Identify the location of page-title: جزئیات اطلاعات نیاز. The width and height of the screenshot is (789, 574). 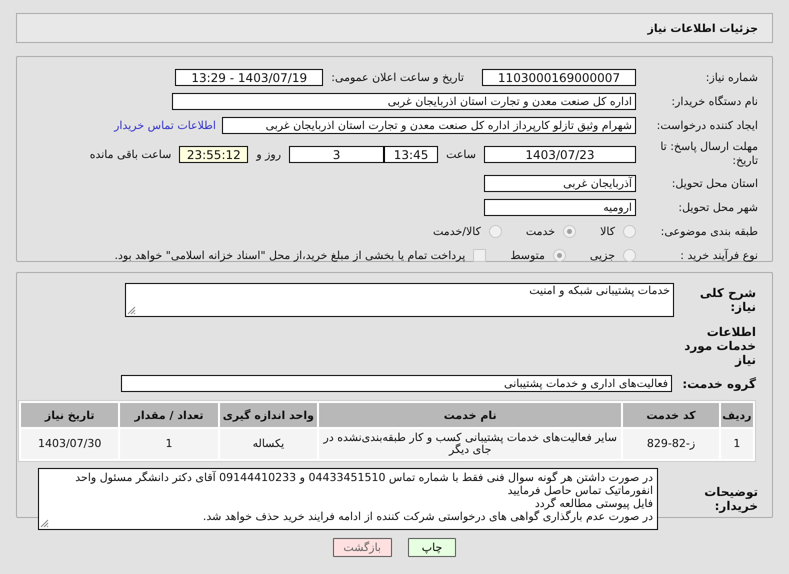
(703, 28).